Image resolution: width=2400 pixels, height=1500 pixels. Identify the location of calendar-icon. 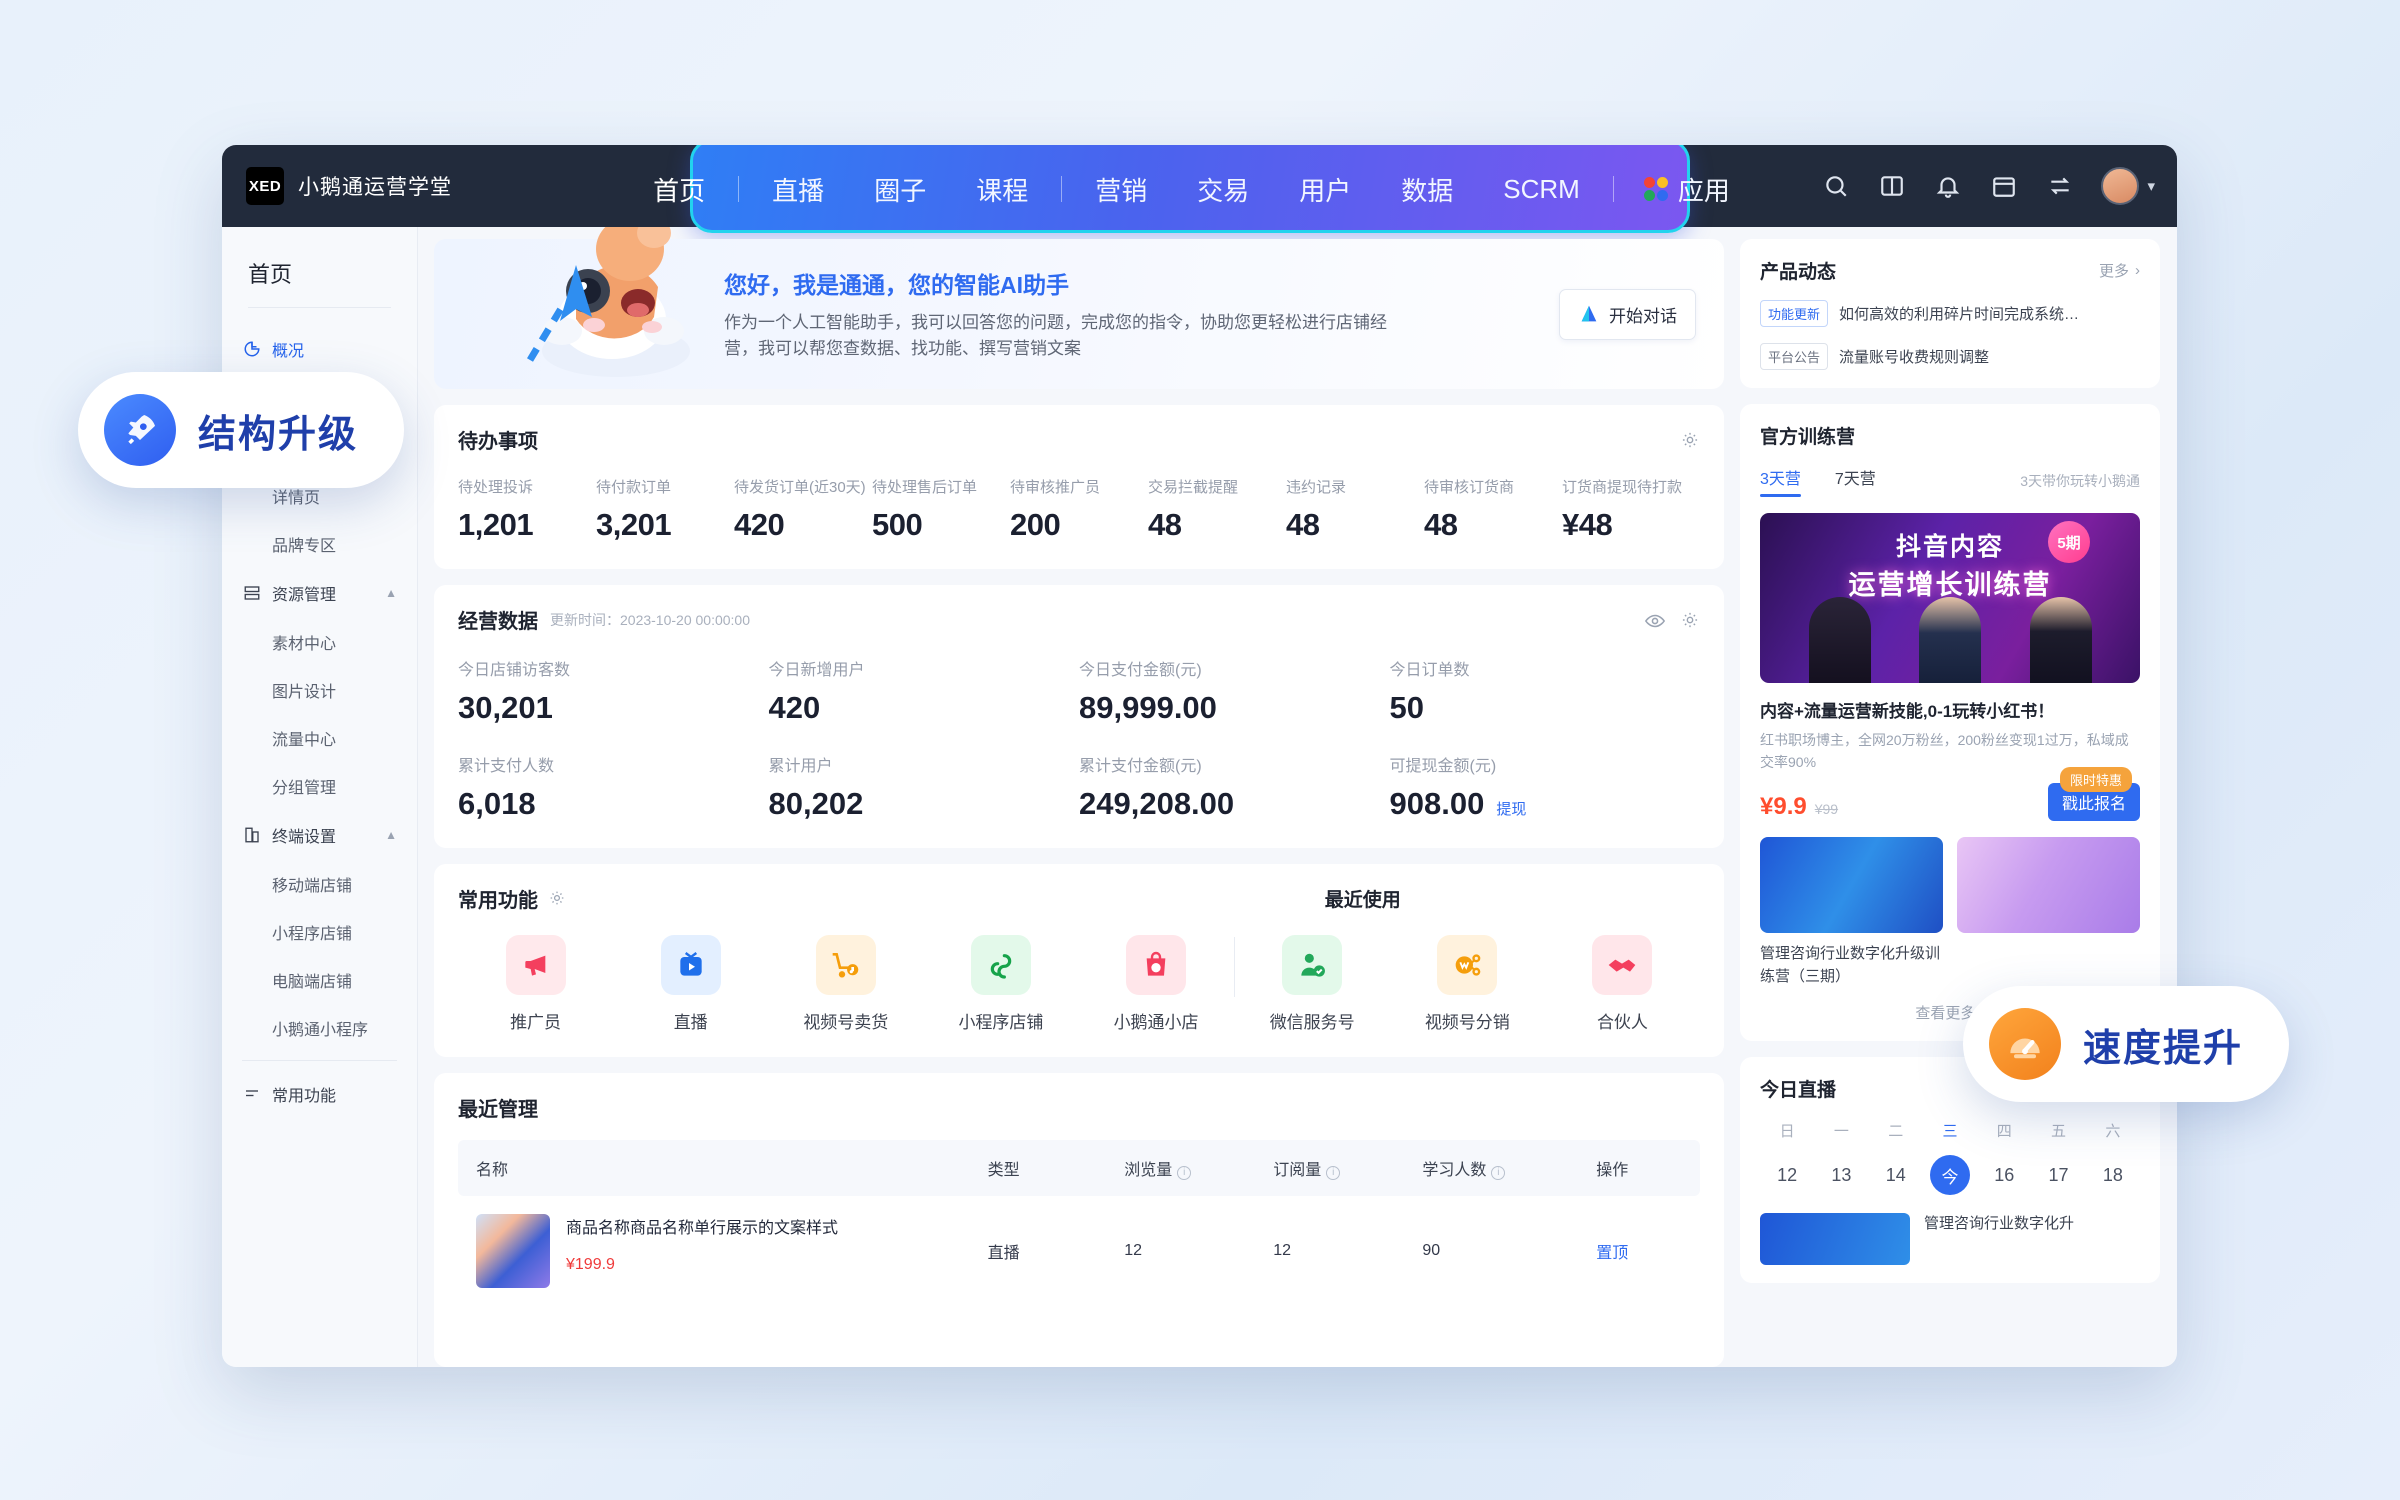
(2004, 186).